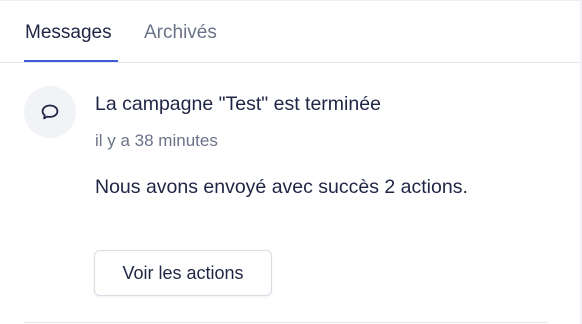 This screenshot has height=324, width=582. Describe the element at coordinates (156, 140) in the screenshot. I see `notification-timestamp: il y a 38 minutes` at that location.